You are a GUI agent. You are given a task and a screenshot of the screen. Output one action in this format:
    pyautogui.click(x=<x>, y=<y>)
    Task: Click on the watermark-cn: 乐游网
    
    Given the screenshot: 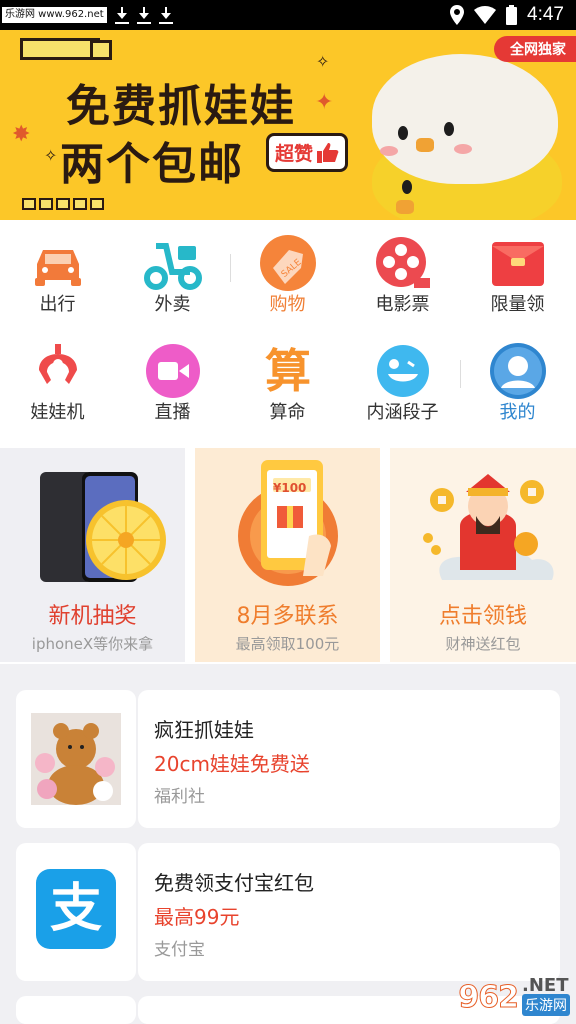 What is the action you would take?
    pyautogui.click(x=546, y=1005)
    